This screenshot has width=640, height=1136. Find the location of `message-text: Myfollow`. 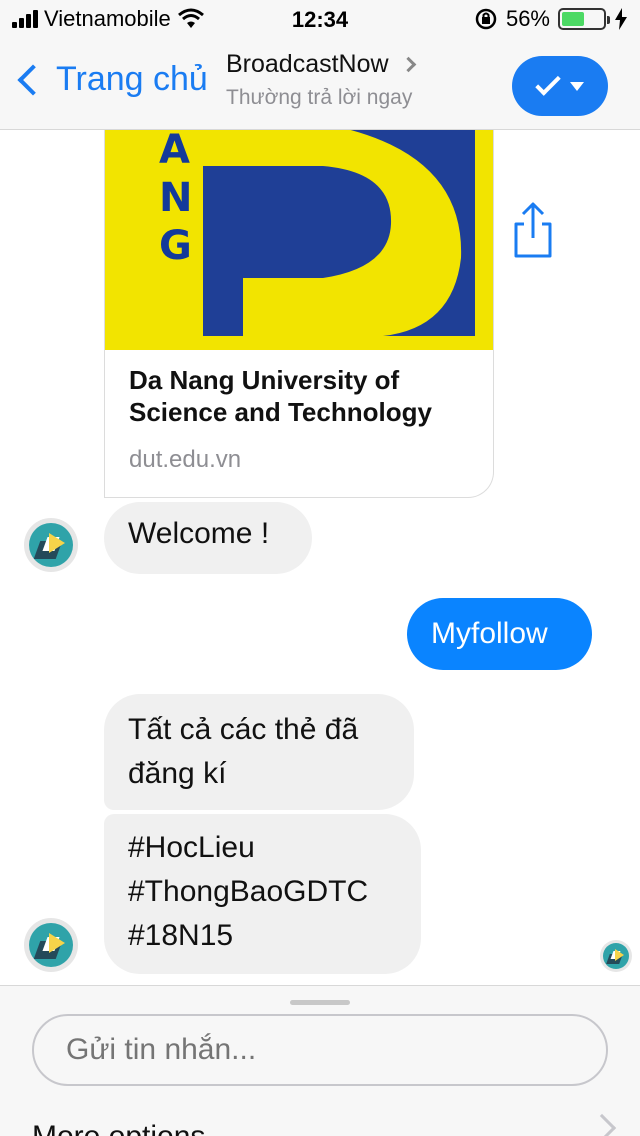

message-text: Myfollow is located at coordinates (489, 633).